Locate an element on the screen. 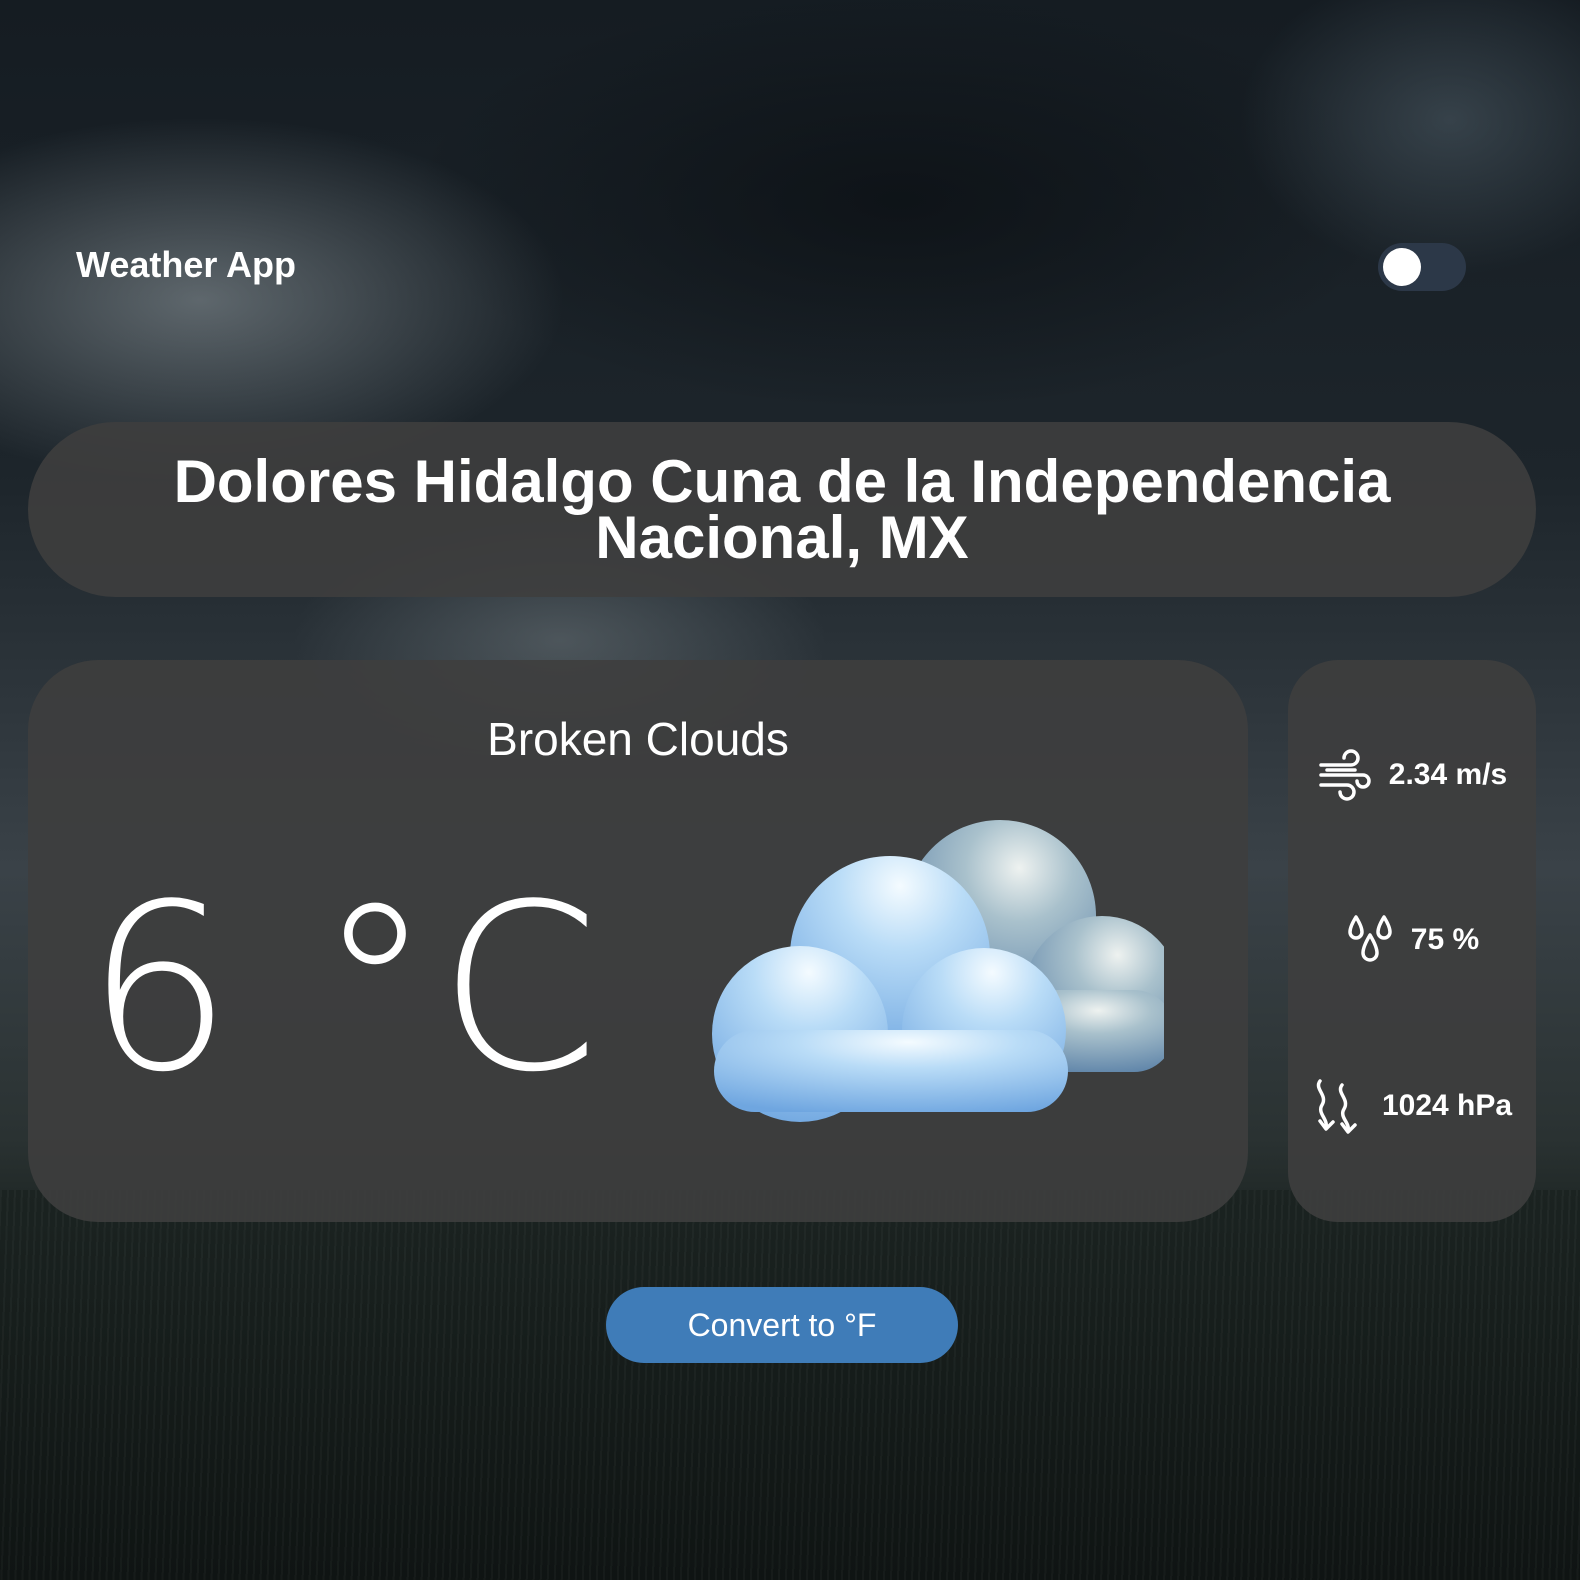  wind-stat: 2.34 m/s is located at coordinates (1412, 775).